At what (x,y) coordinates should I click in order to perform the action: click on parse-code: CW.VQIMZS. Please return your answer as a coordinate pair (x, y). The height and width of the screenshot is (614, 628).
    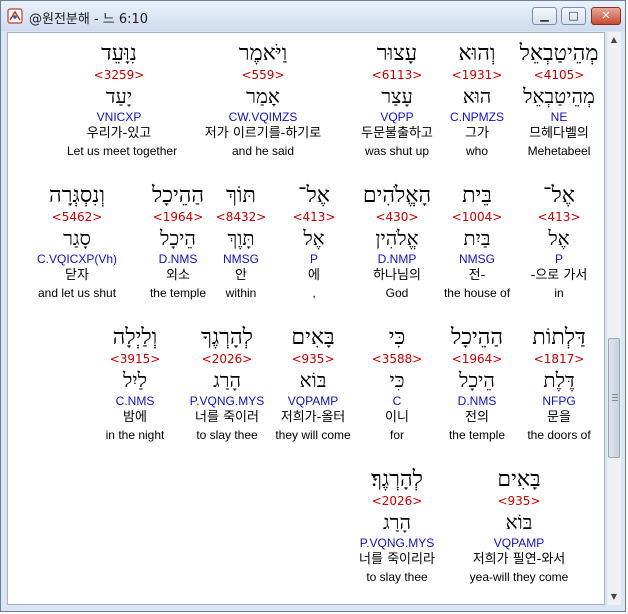
    Looking at the image, I should click on (263, 117).